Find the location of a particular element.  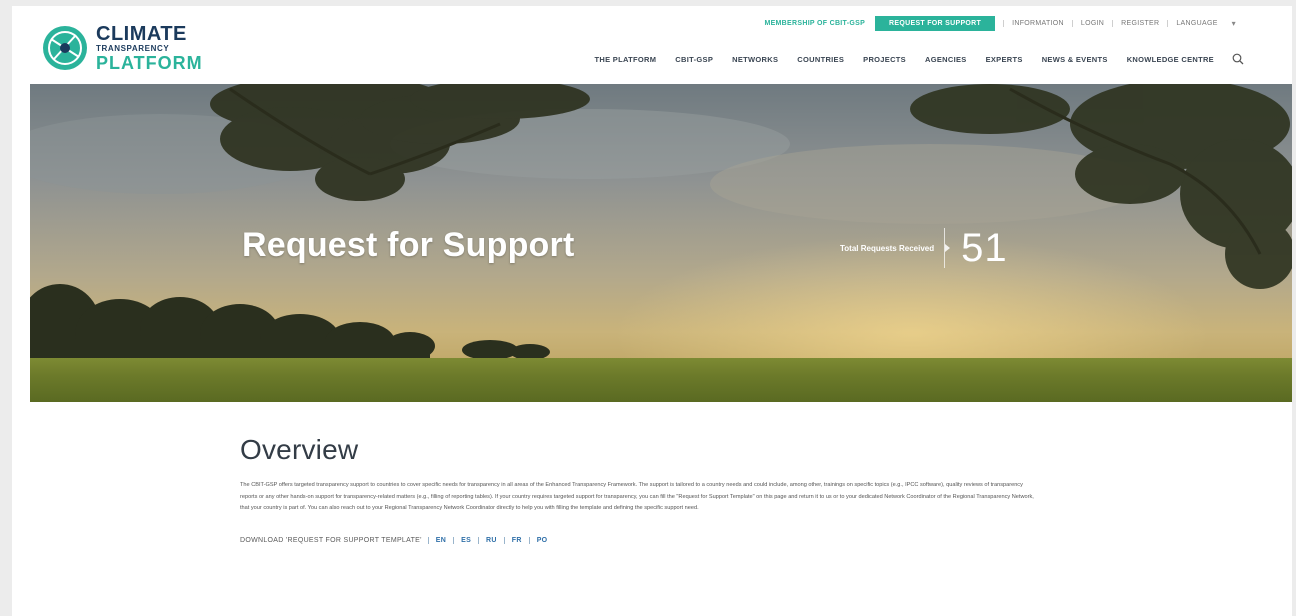

download-link-ru: RU is located at coordinates (491, 540).